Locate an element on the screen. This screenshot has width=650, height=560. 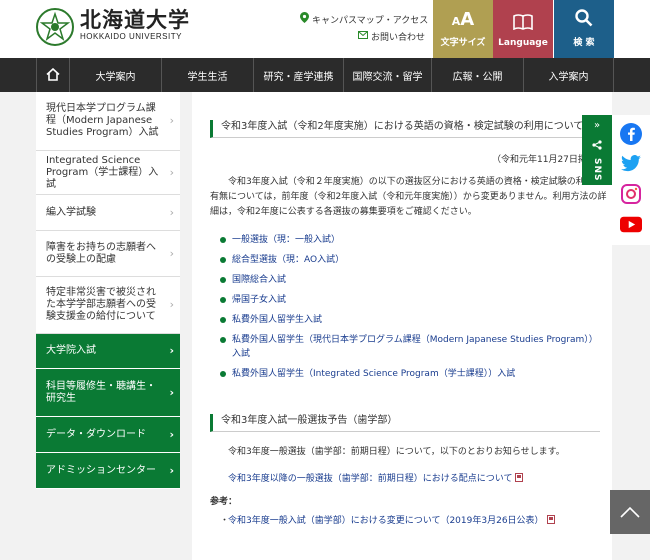
exam-link-general: 一般選抜（現：一般入試） is located at coordinates (410, 240).